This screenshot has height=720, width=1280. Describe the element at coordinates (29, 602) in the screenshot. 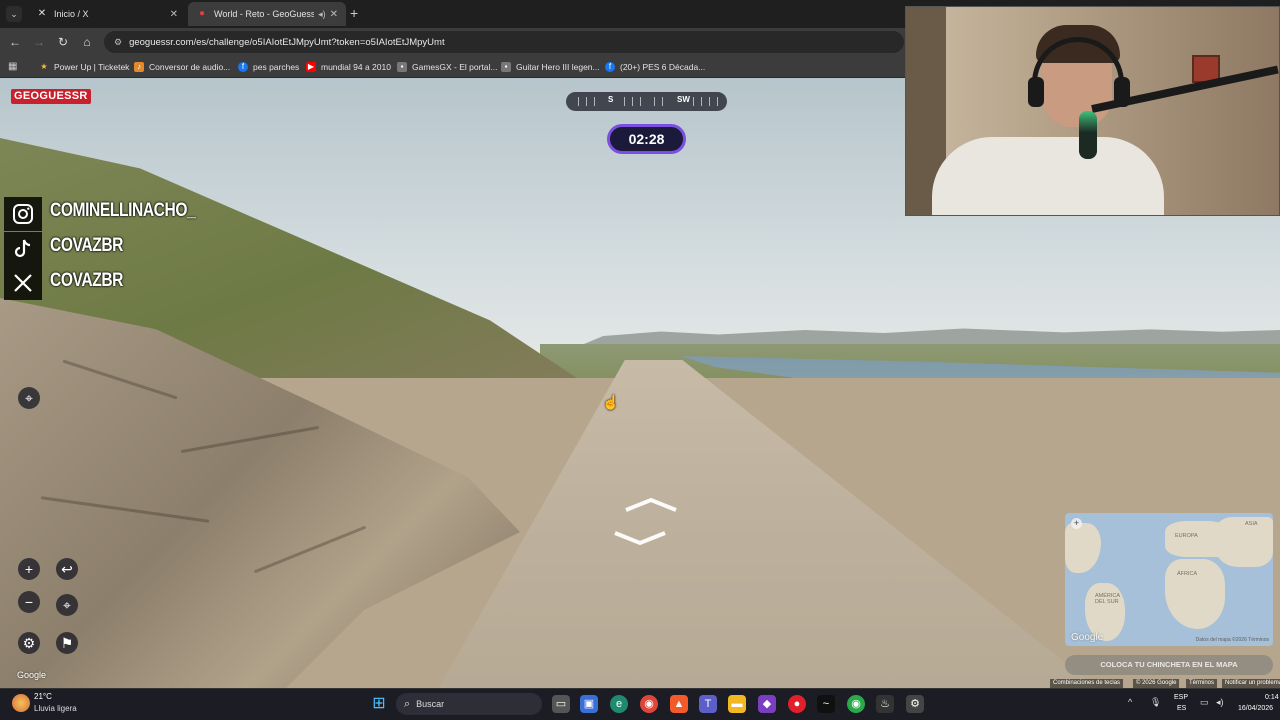

I see `zoom-out-button: −` at that location.